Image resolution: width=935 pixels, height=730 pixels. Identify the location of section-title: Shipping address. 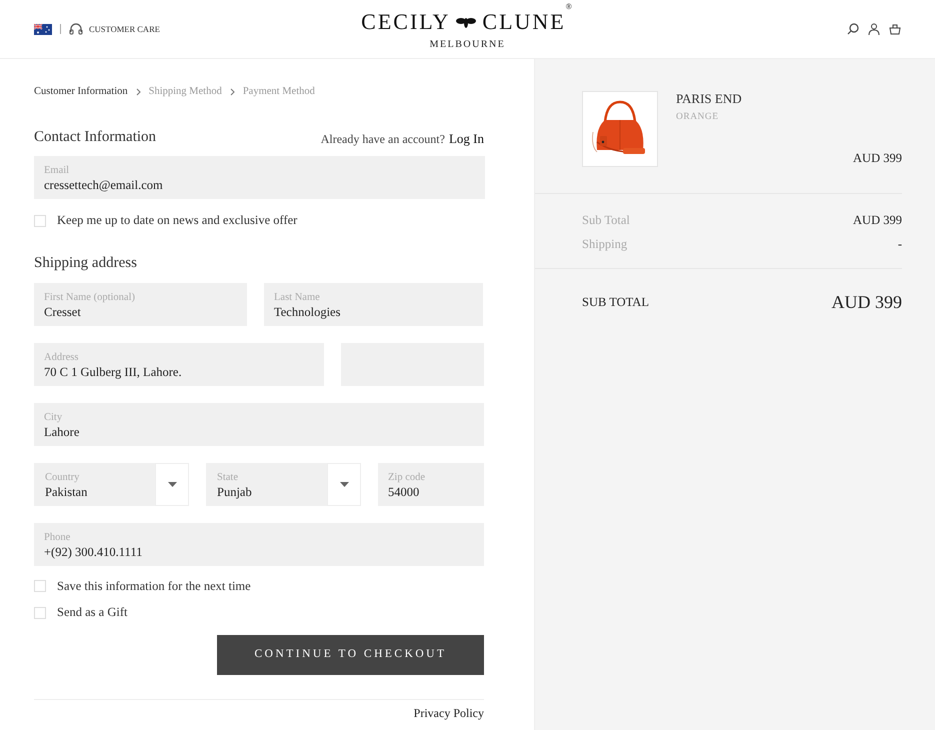
(86, 263).